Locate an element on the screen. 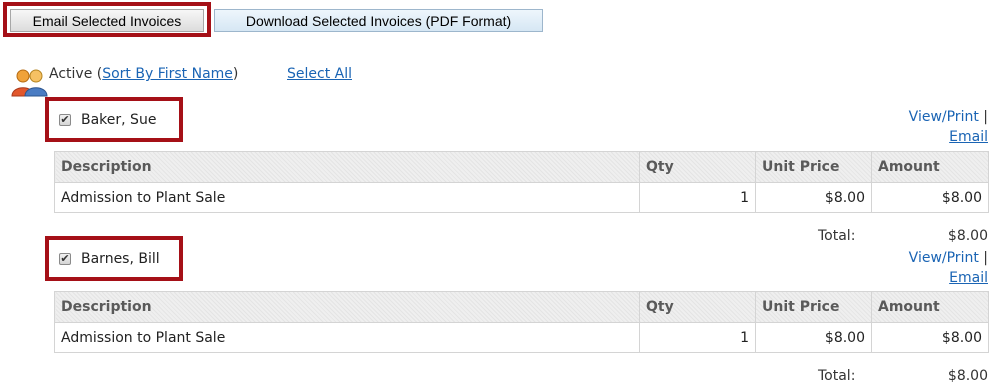  download-selected-invoices-button: Download Selected Invoices (PDF Format) is located at coordinates (378, 20).